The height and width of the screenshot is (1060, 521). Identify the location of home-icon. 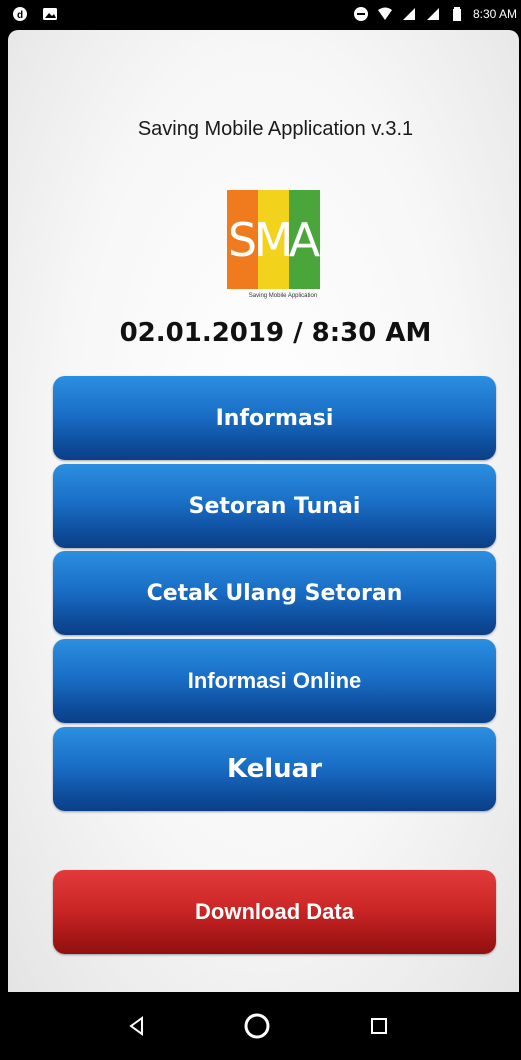
(257, 1026).